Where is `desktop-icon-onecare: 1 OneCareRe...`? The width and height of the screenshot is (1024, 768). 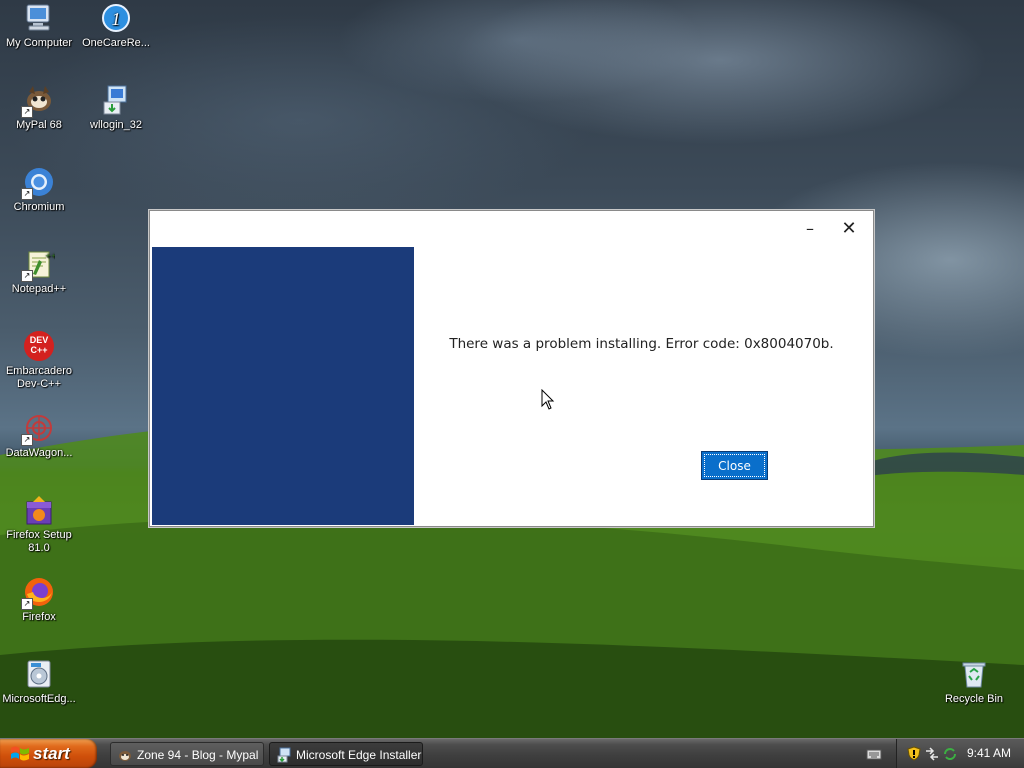 desktop-icon-onecare: 1 OneCareRe... is located at coordinates (116, 26).